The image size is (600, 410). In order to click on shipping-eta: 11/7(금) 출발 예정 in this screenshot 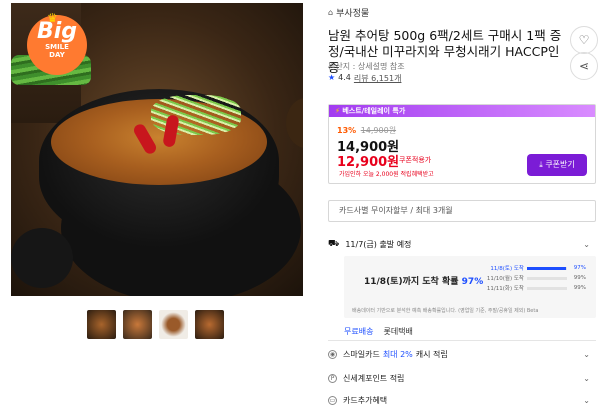, I will do `click(378, 244)`.